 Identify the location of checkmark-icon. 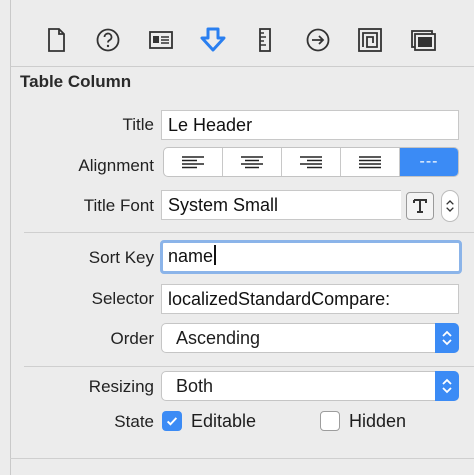
(172, 421).